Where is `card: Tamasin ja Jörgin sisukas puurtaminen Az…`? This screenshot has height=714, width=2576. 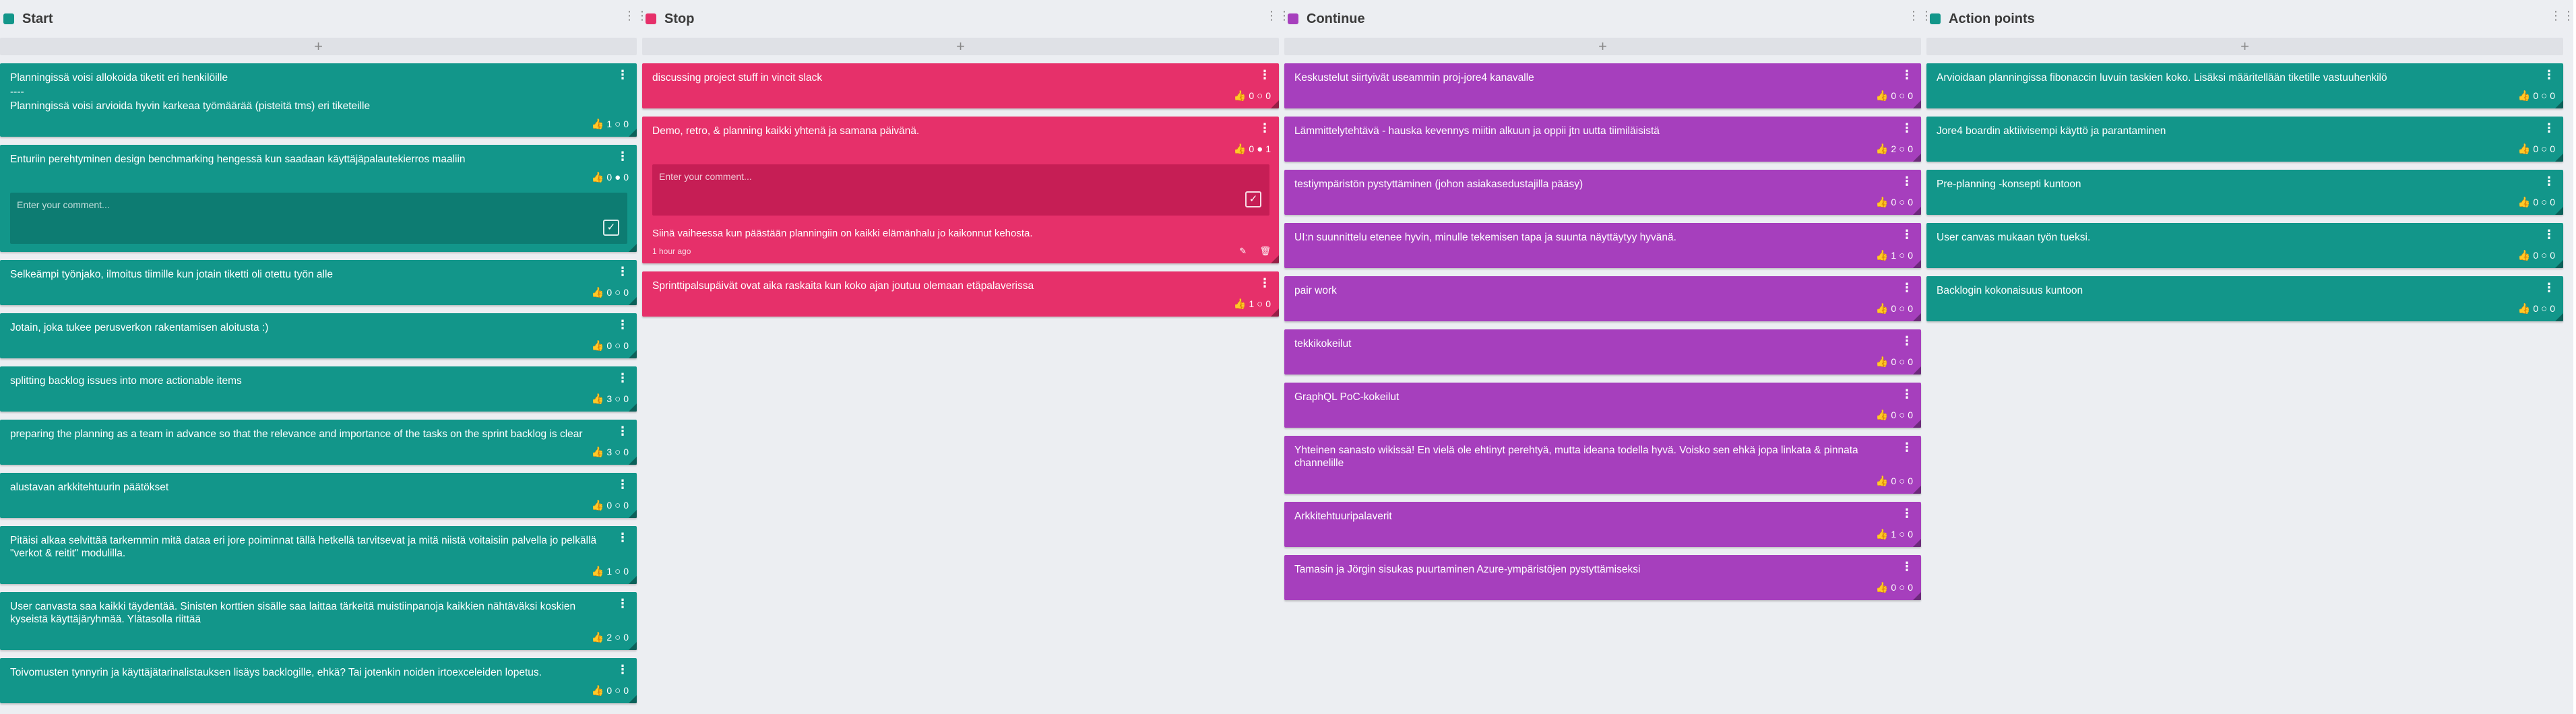
card: Tamasin ja Jörgin sisukas puurtaminen Az… is located at coordinates (1602, 577).